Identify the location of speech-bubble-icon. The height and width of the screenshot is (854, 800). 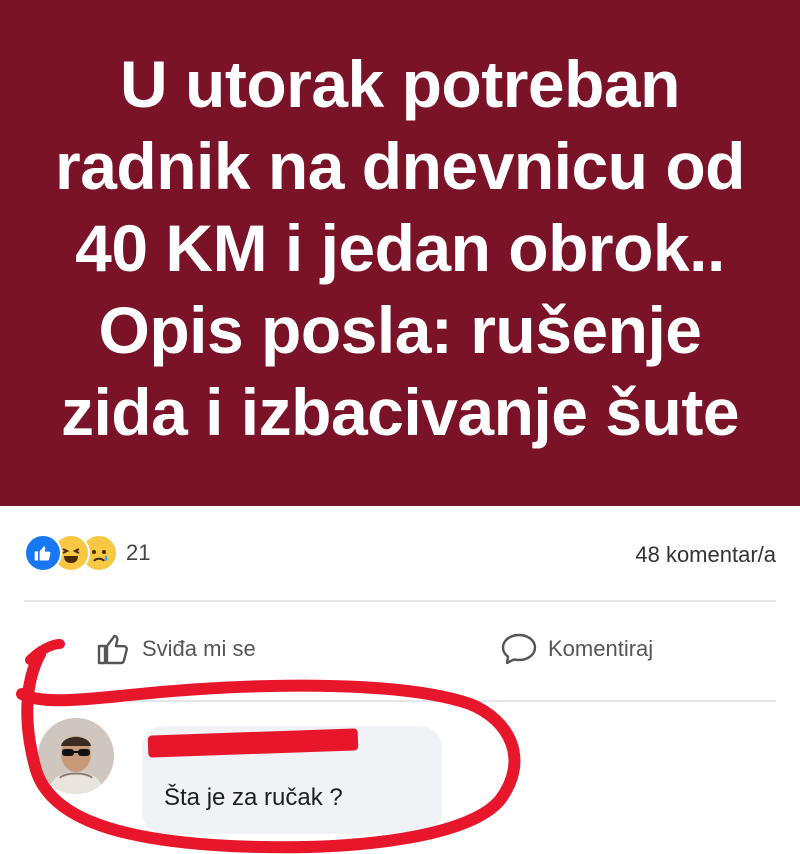
(519, 649).